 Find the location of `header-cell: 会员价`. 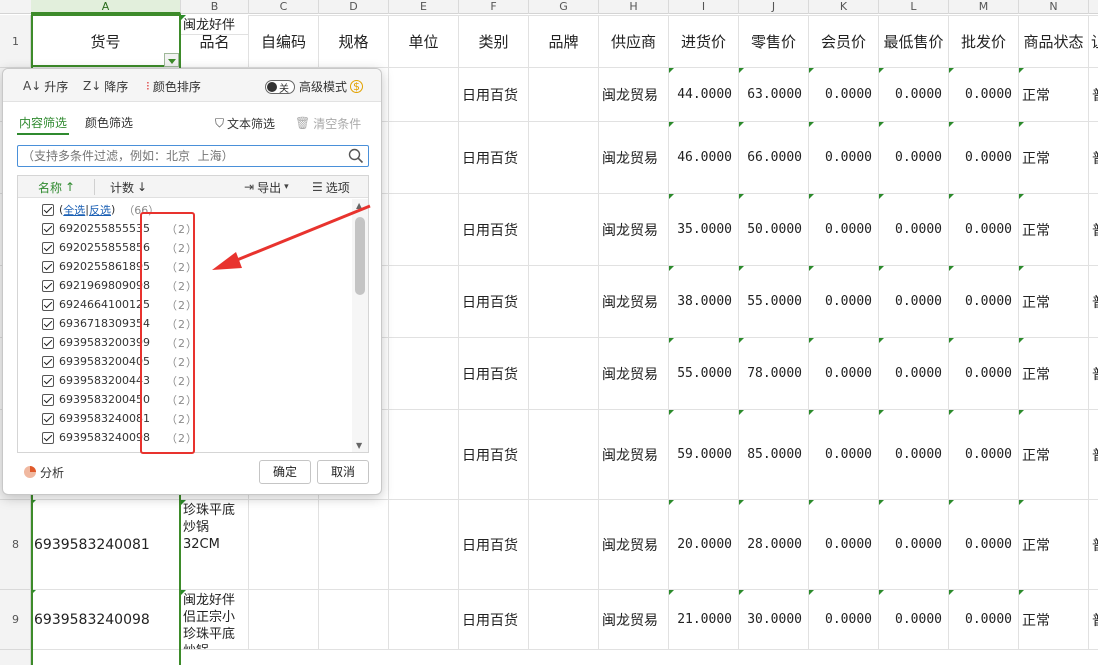

header-cell: 会员价 is located at coordinates (844, 41).